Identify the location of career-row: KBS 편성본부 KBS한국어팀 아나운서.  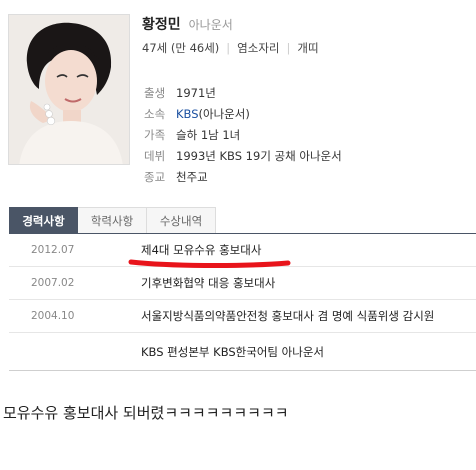
(242, 352).